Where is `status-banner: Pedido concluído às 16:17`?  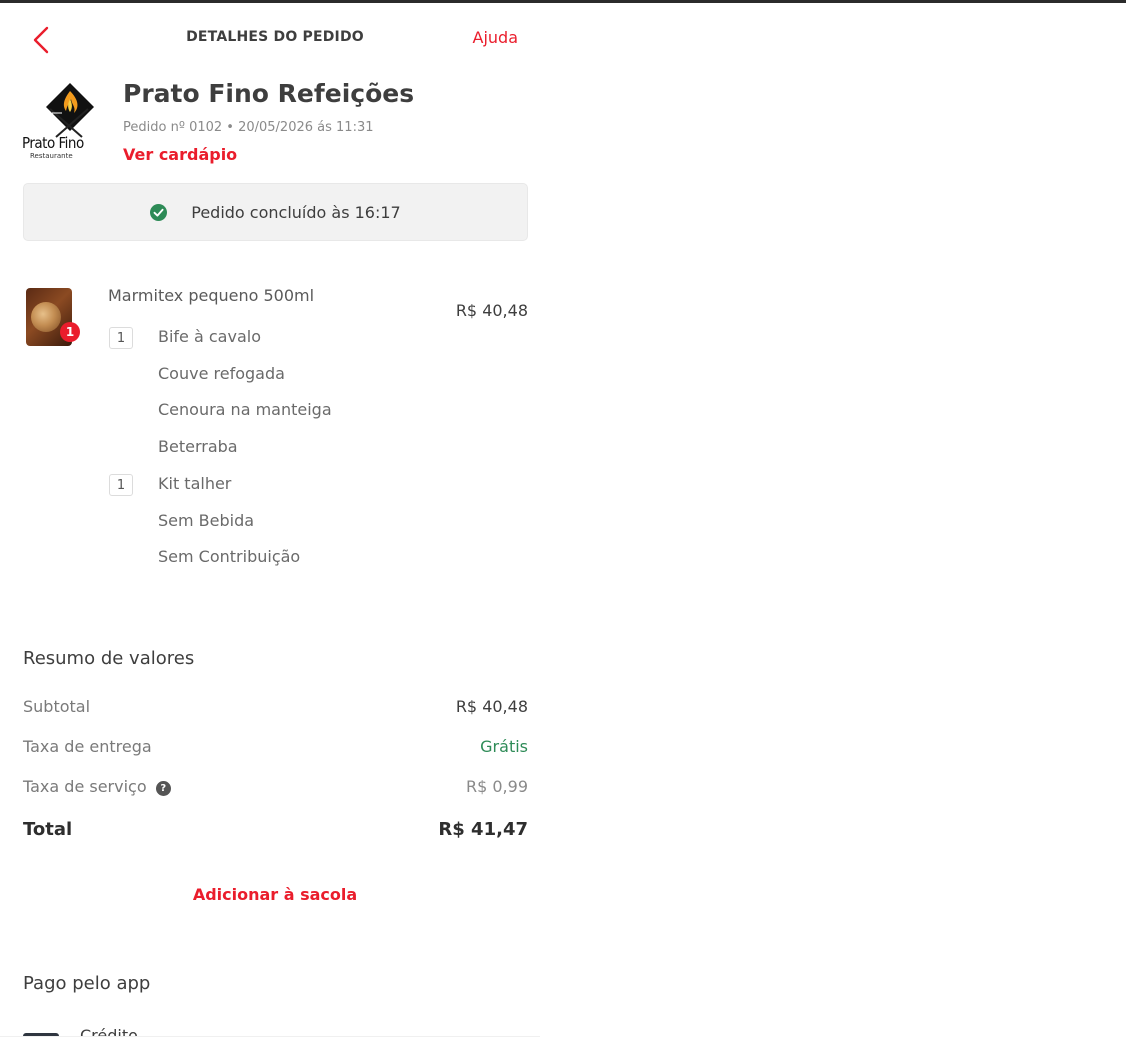
status-banner: Pedido concluído às 16:17 is located at coordinates (275, 212).